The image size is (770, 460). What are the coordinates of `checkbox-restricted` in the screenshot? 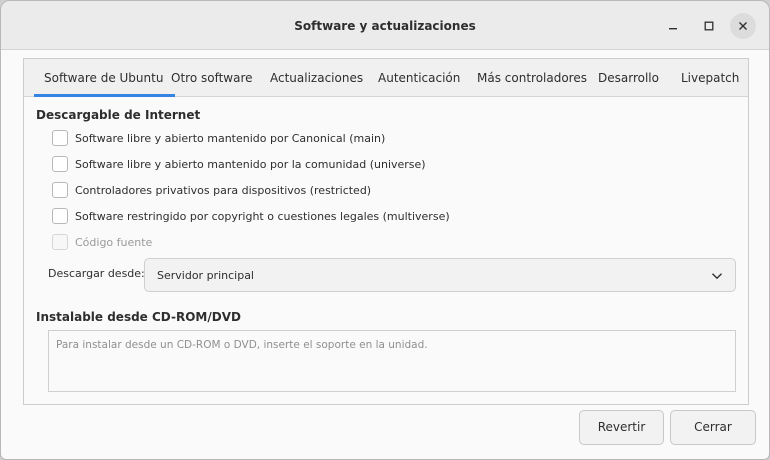 It's located at (60, 190).